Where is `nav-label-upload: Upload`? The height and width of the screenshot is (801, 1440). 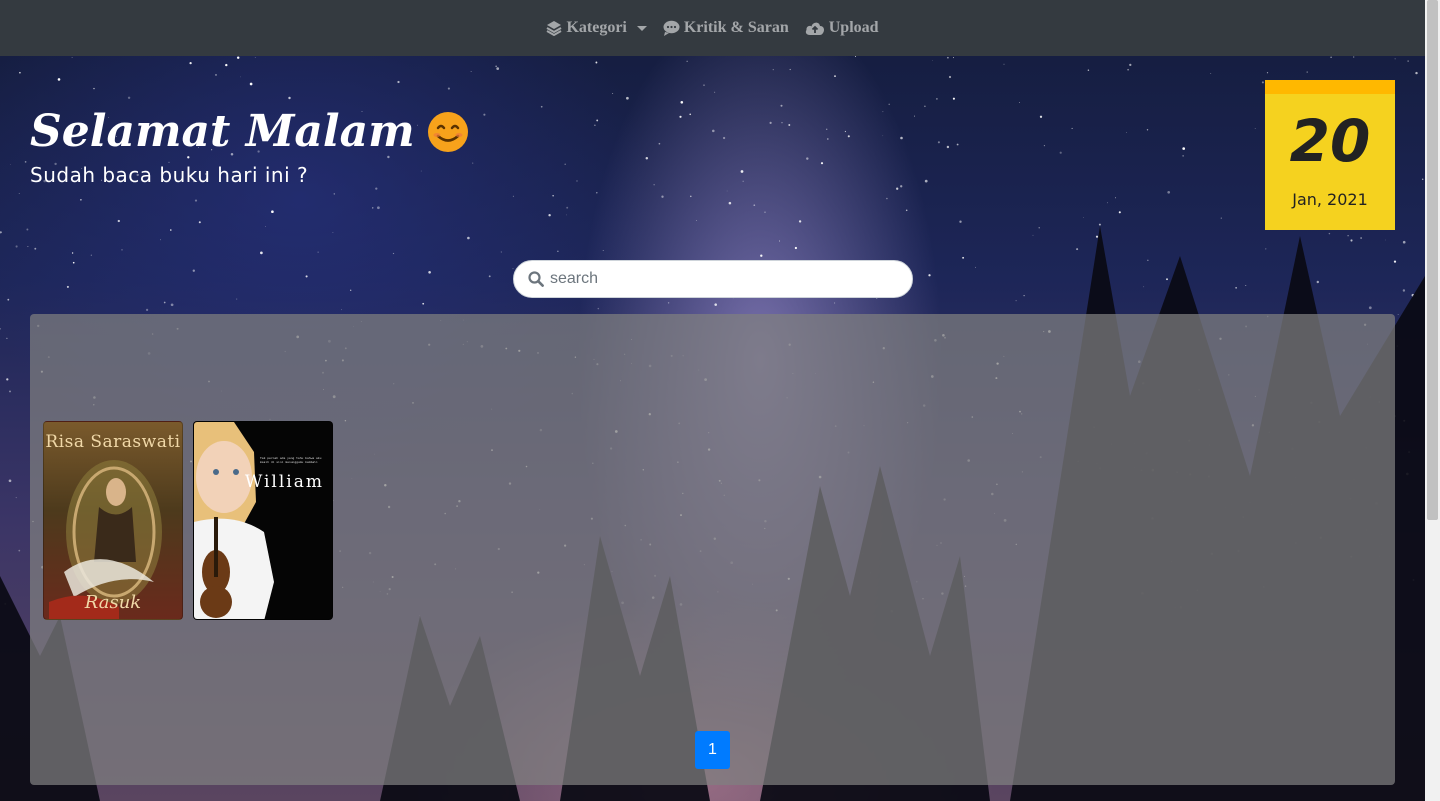
nav-label-upload: Upload is located at coordinates (853, 27).